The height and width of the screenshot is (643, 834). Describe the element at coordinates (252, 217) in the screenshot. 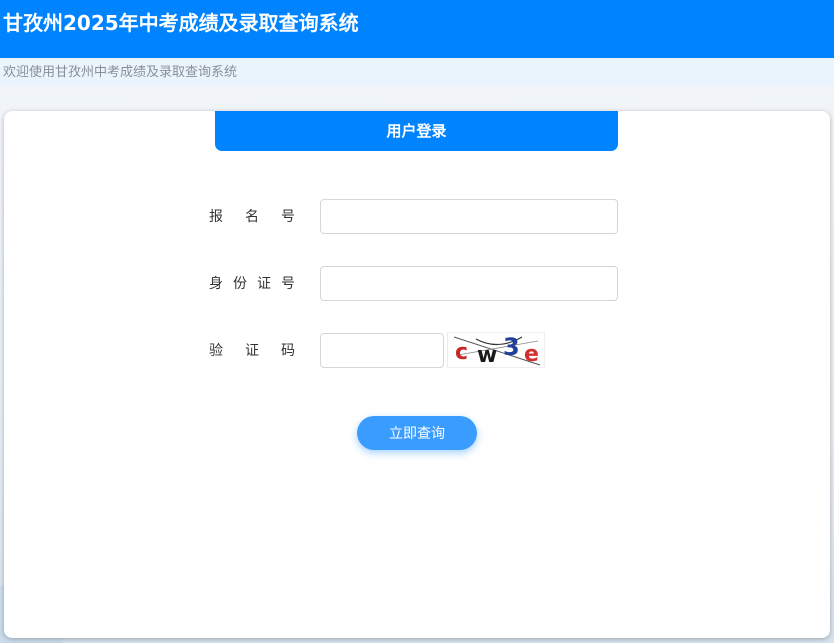

I see `registration-number-label: 报名号` at that location.